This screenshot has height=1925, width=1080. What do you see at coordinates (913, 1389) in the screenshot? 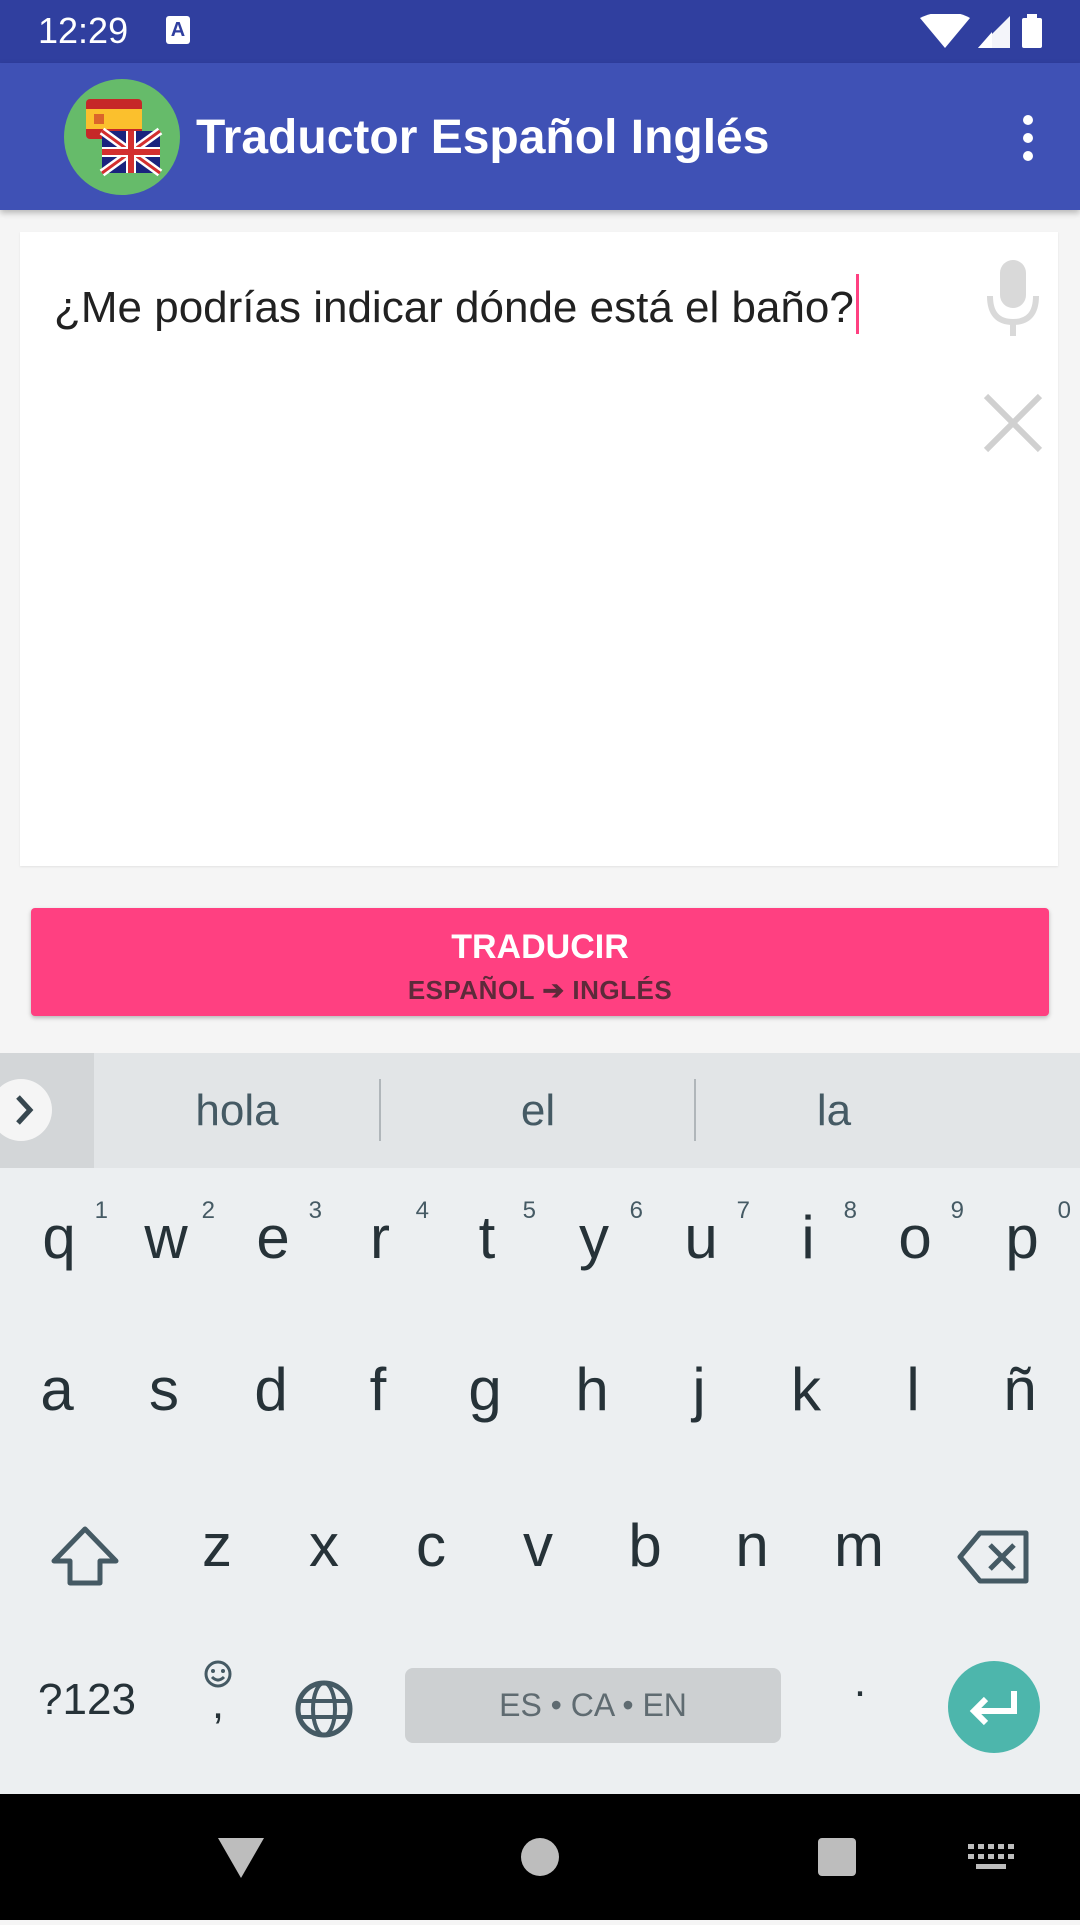
I see `key-l: l` at bounding box center [913, 1389].